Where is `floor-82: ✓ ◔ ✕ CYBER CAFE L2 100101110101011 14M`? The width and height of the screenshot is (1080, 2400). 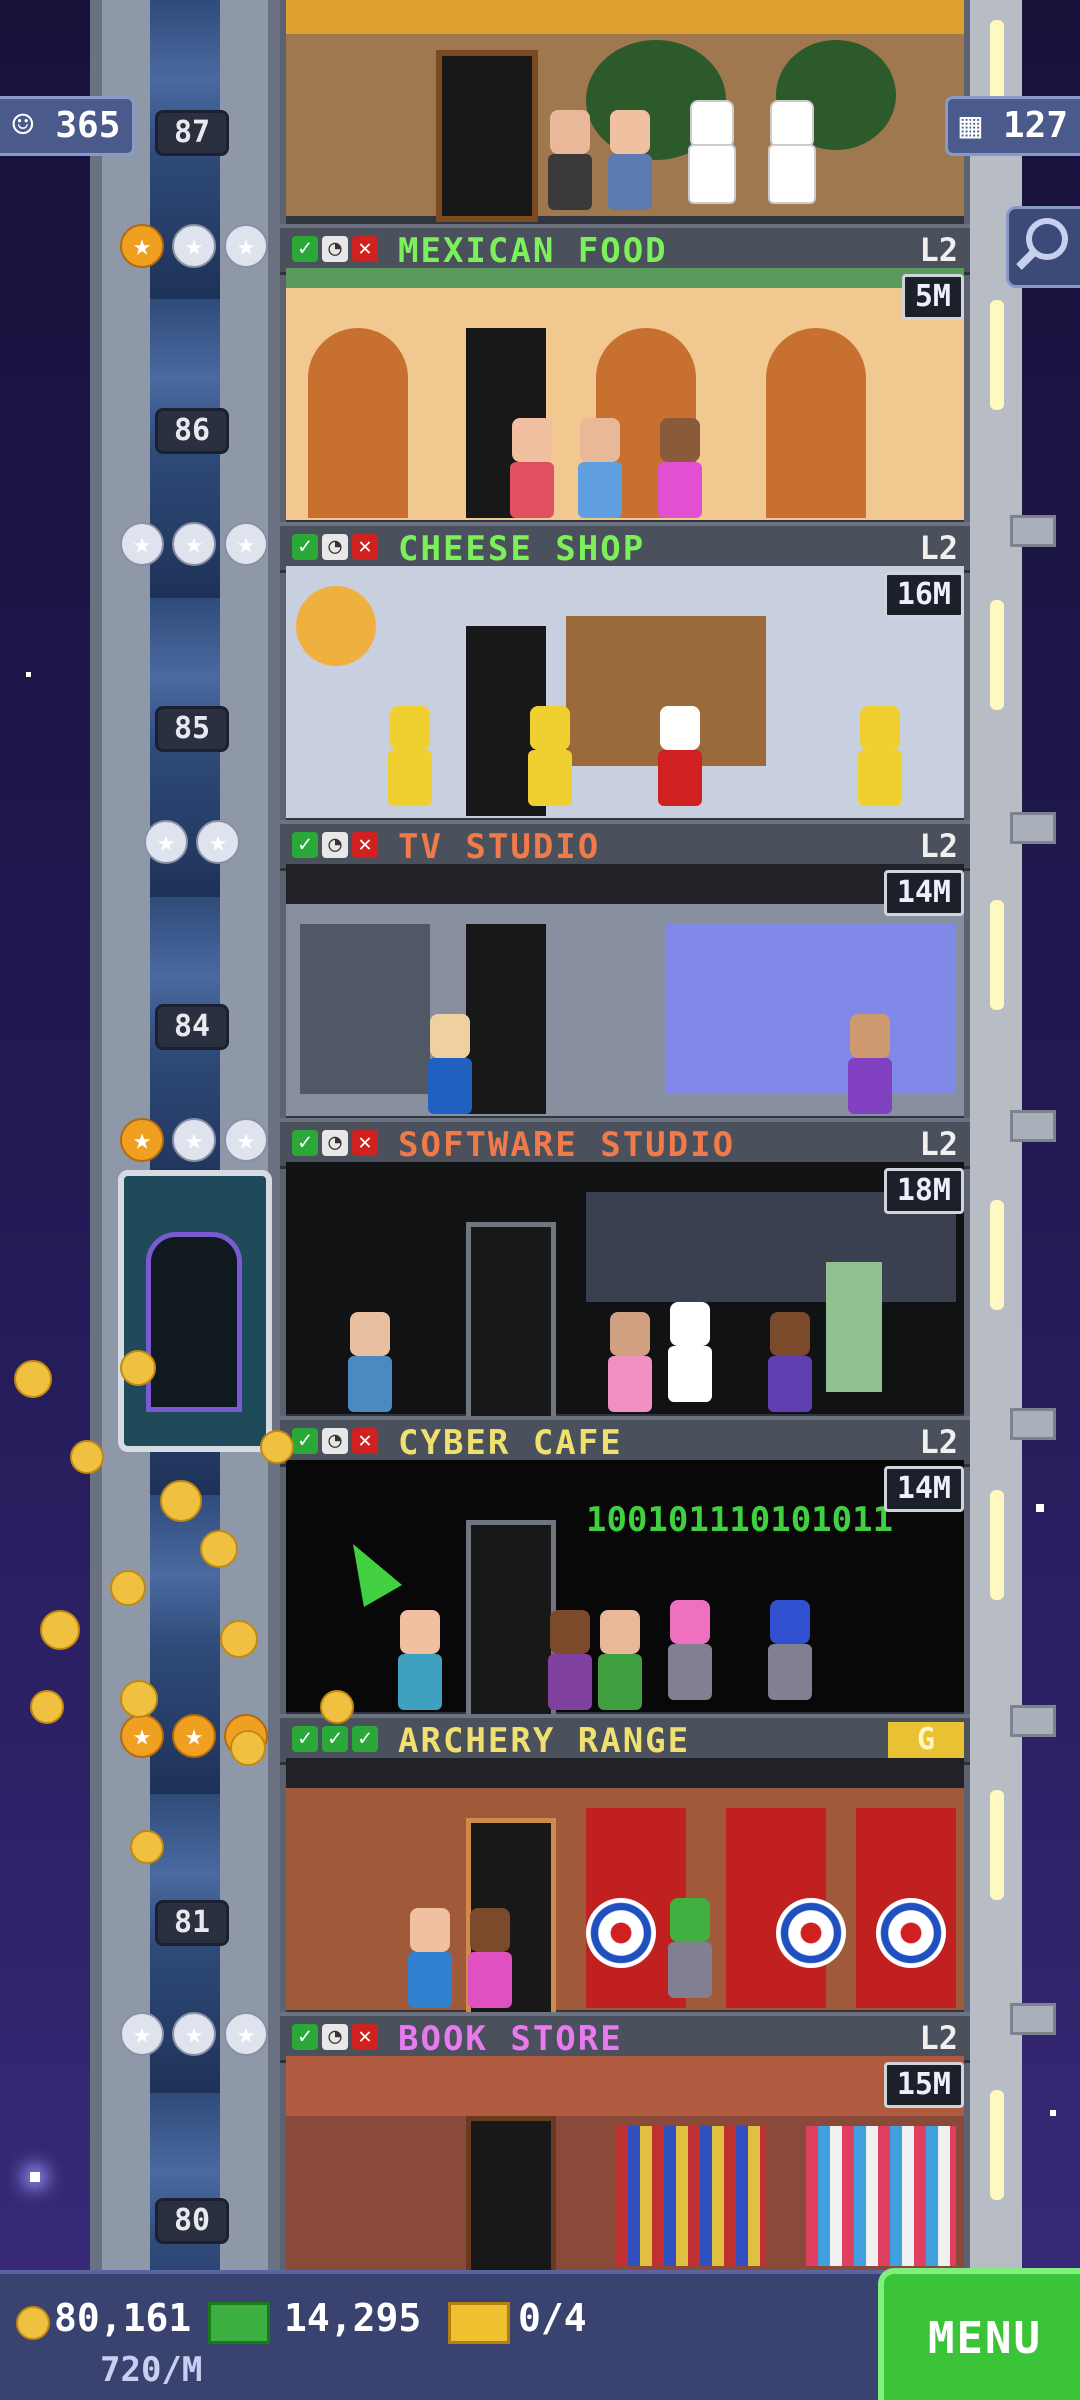
floor-82: ✓ ◔ ✕ CYBER CAFE L2 100101110101011 14M is located at coordinates (625, 1568).